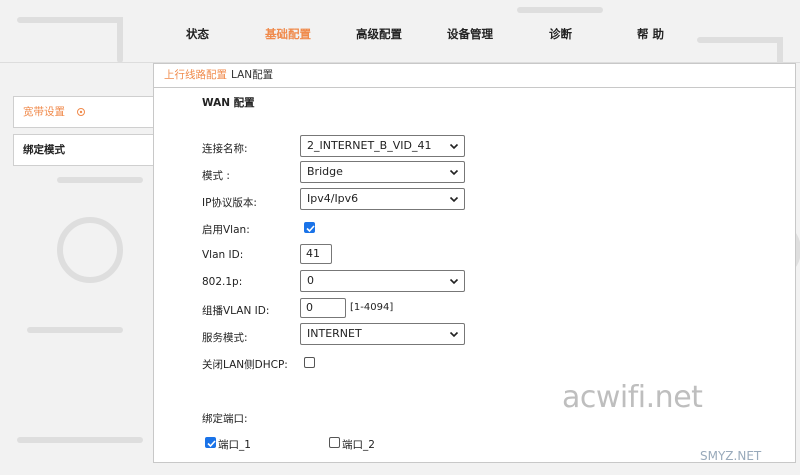  I want to click on connection-name-select: 2_INTERNET_B_VID_41, so click(382, 146).